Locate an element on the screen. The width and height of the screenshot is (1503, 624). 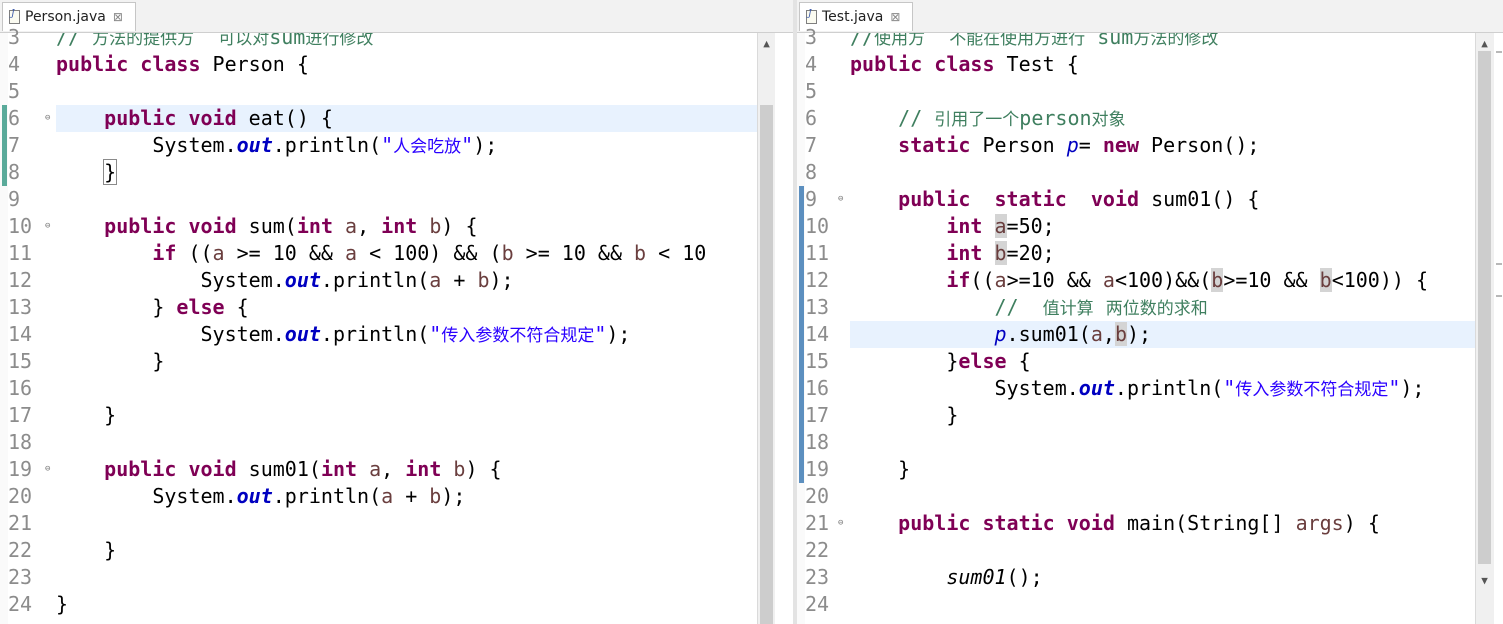
line-number: 3 is located at coordinates (14, 37).